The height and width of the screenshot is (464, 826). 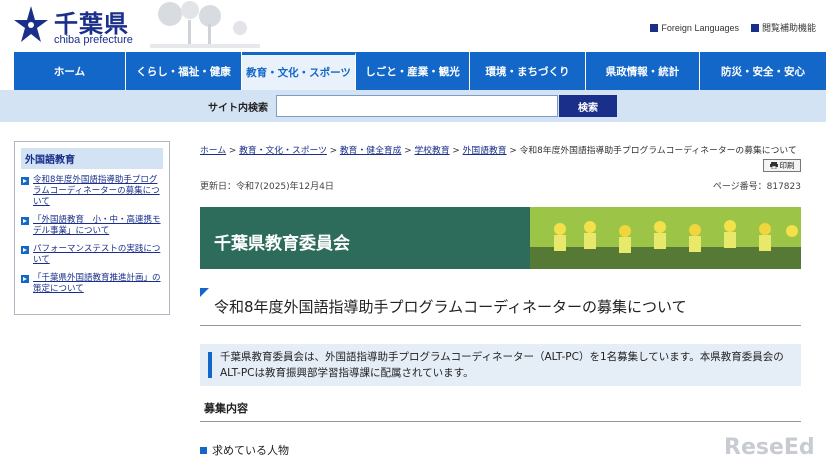 I want to click on page-title: 令和8年度外国語指導助手プログラムコーディネーターの募集について, so click(x=500, y=307).